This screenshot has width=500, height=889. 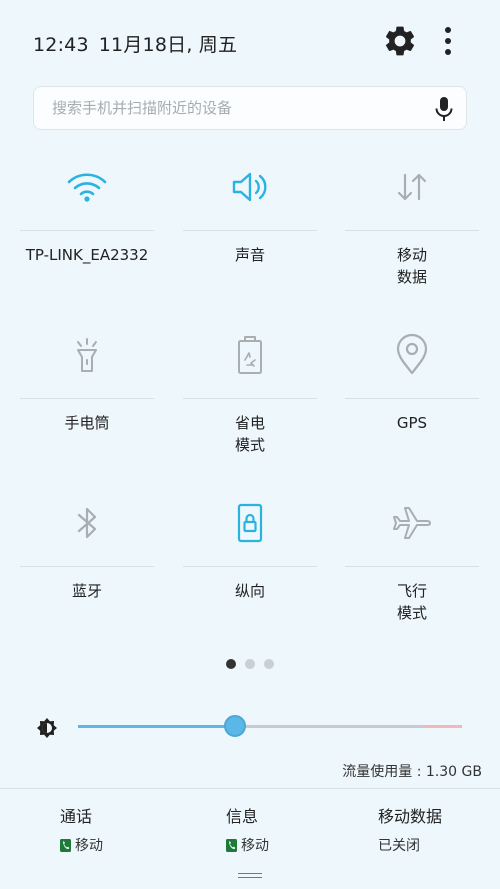 I want to click on gear-icon, so click(x=400, y=41).